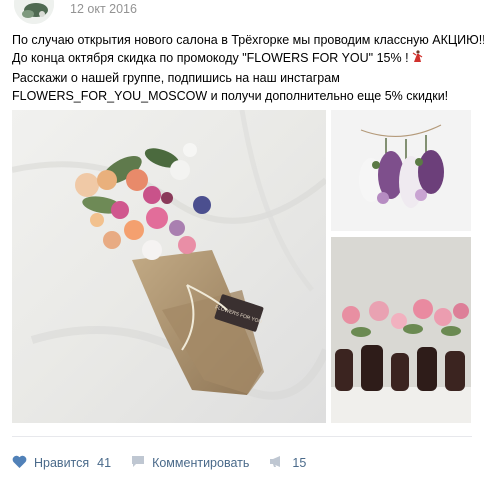 This screenshot has width=484, height=484. I want to click on megaphone-icon, so click(280, 463).